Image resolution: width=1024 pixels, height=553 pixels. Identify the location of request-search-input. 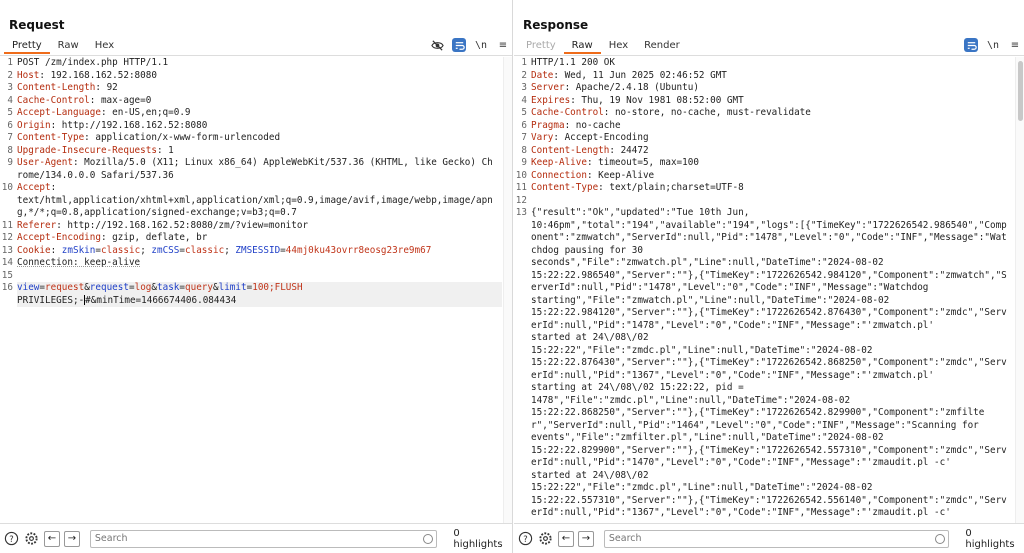
(263, 538).